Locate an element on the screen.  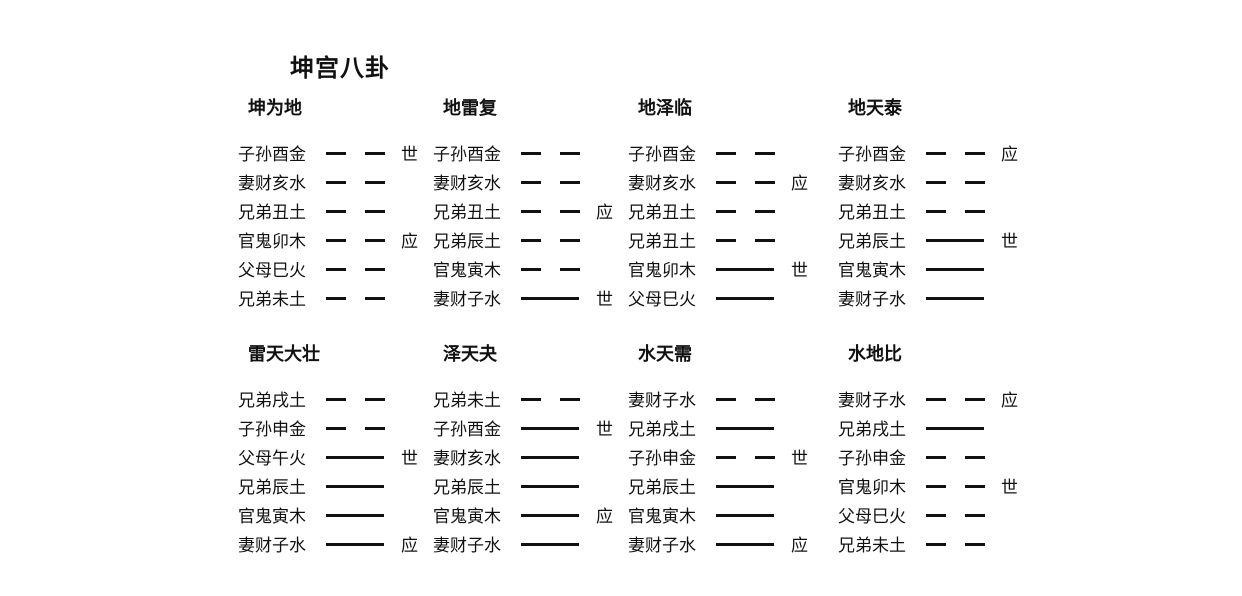
yao-row: 妻财子水 应 is located at coordinates (338, 545).